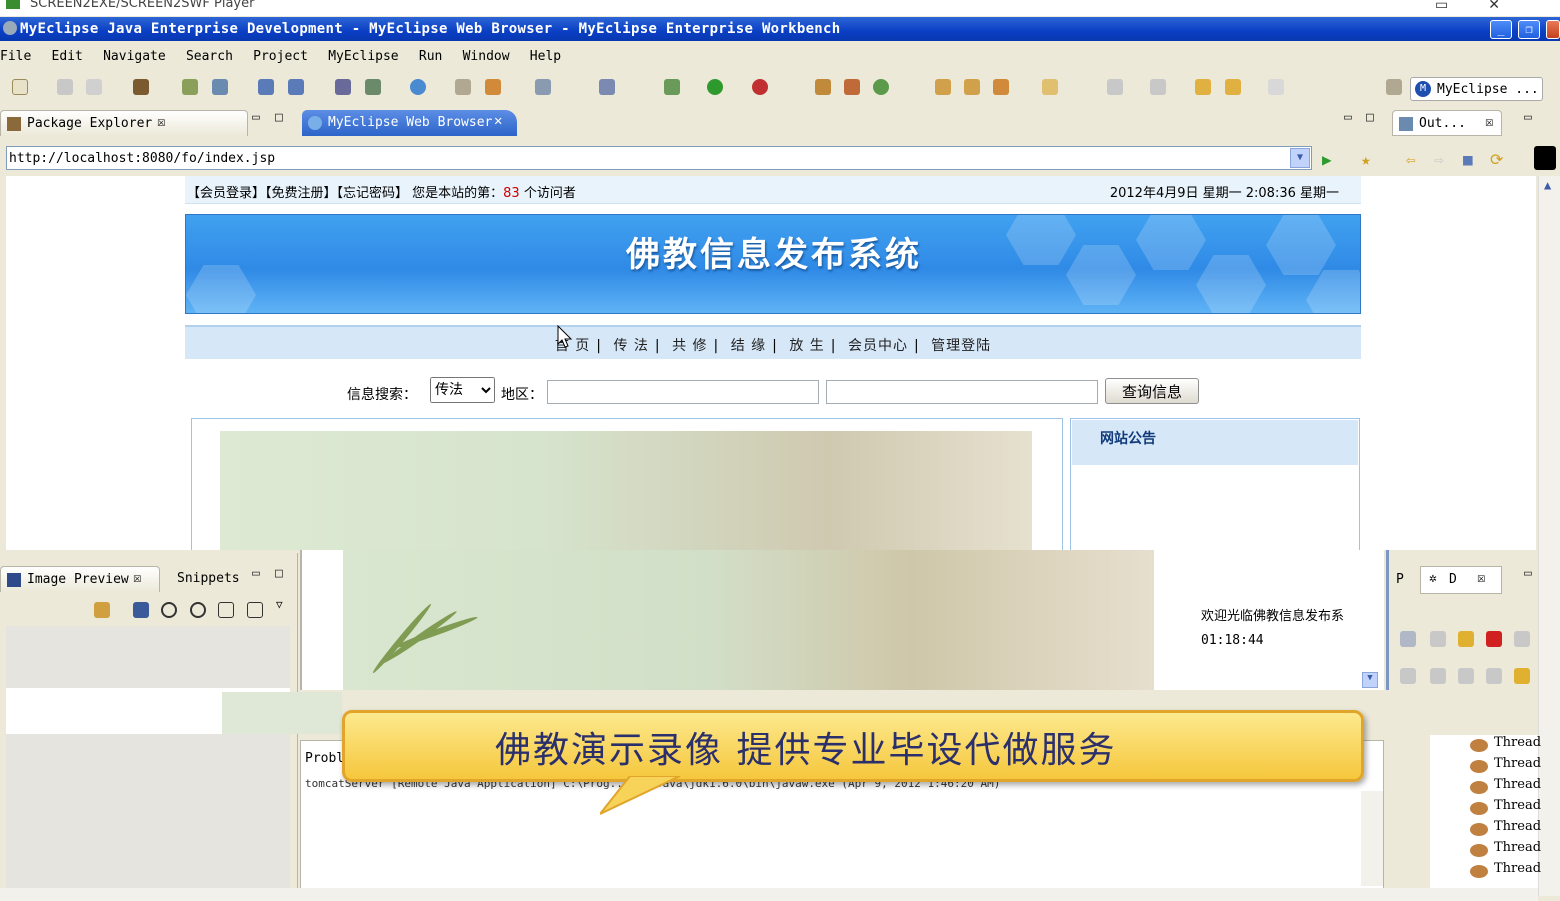 Image resolution: width=1560 pixels, height=901 pixels. What do you see at coordinates (279, 604) in the screenshot?
I see `view-menu-icon: ▽` at bounding box center [279, 604].